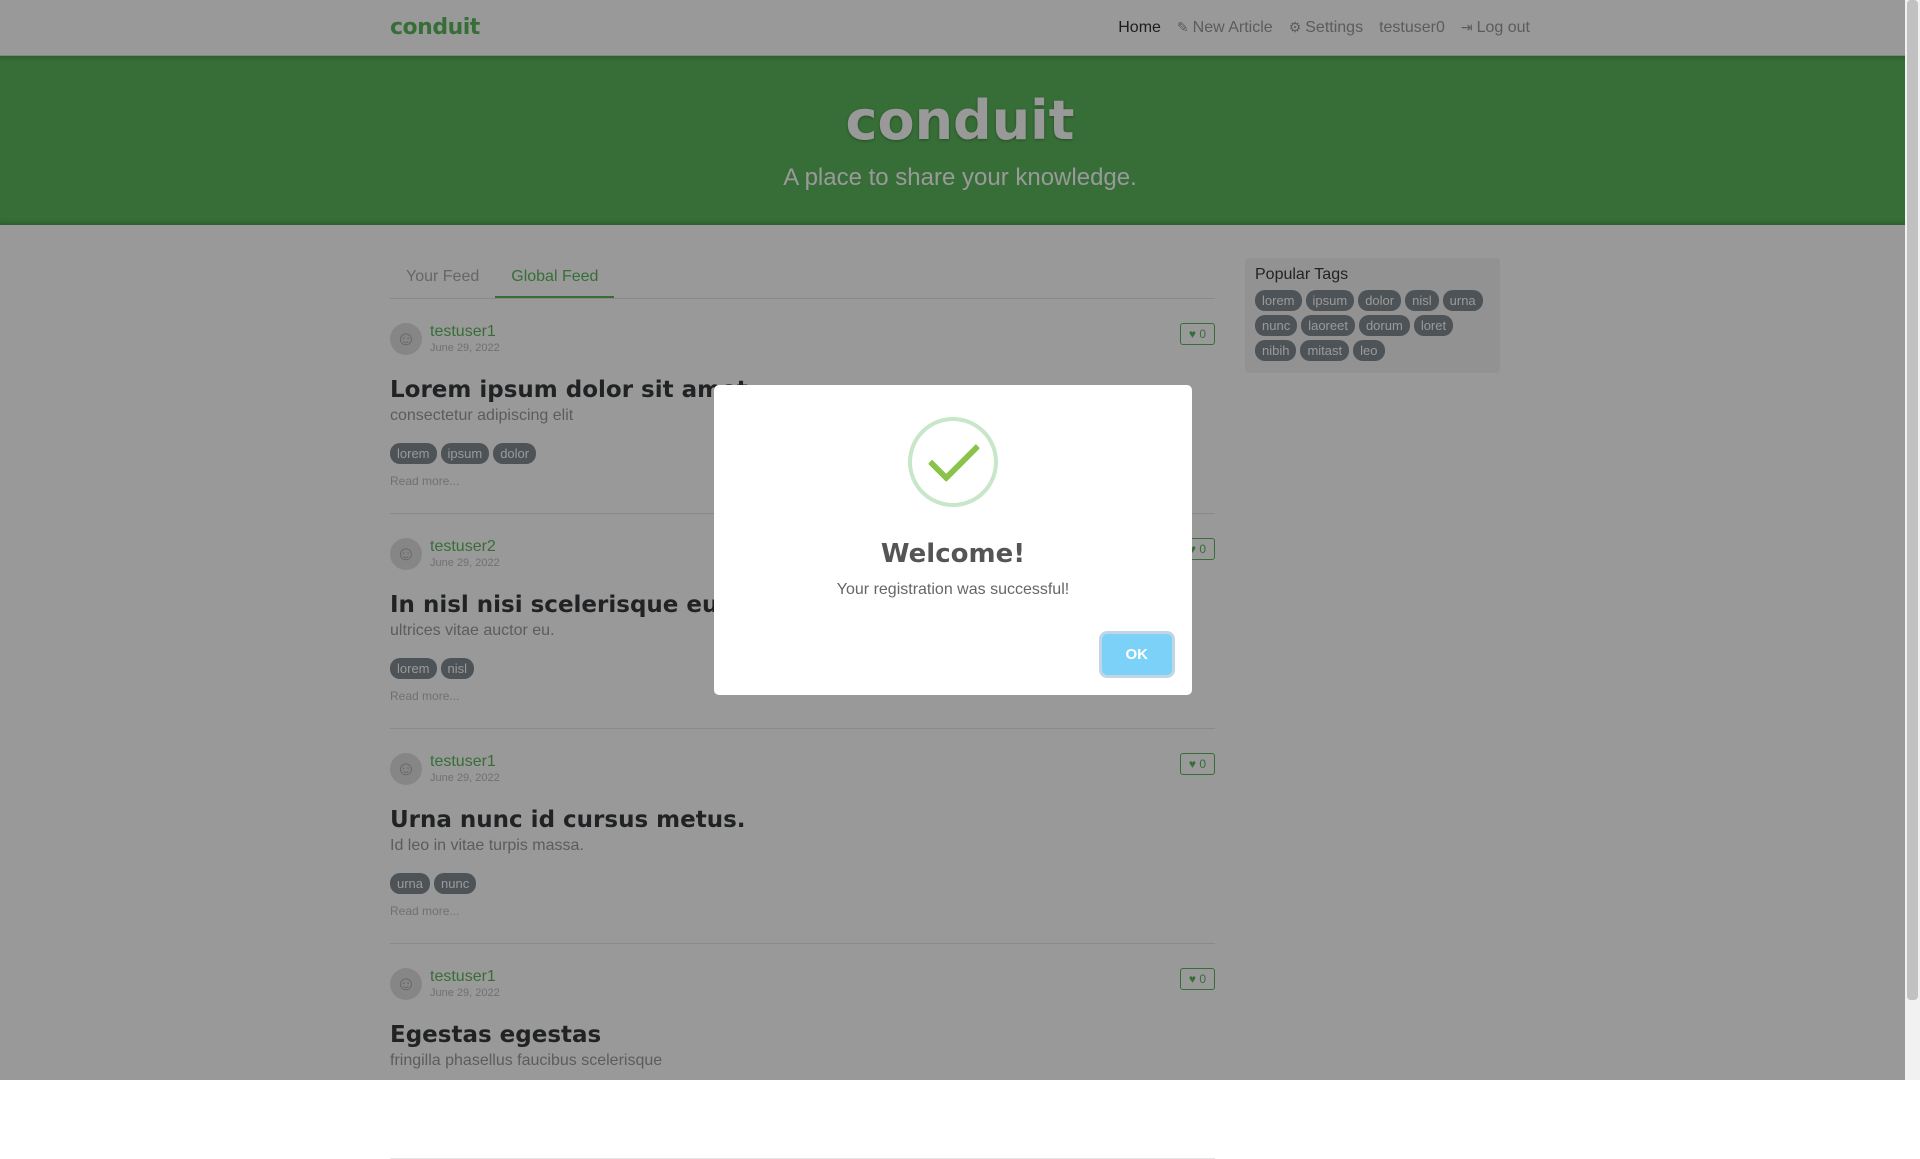  I want to click on modal-text: Your registration was successful!, so click(953, 589).